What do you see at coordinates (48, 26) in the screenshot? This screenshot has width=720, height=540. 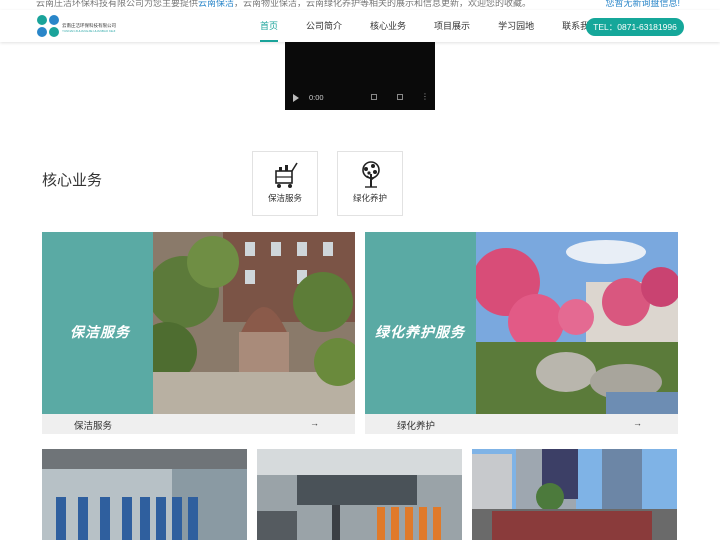 I see `company-logo` at bounding box center [48, 26].